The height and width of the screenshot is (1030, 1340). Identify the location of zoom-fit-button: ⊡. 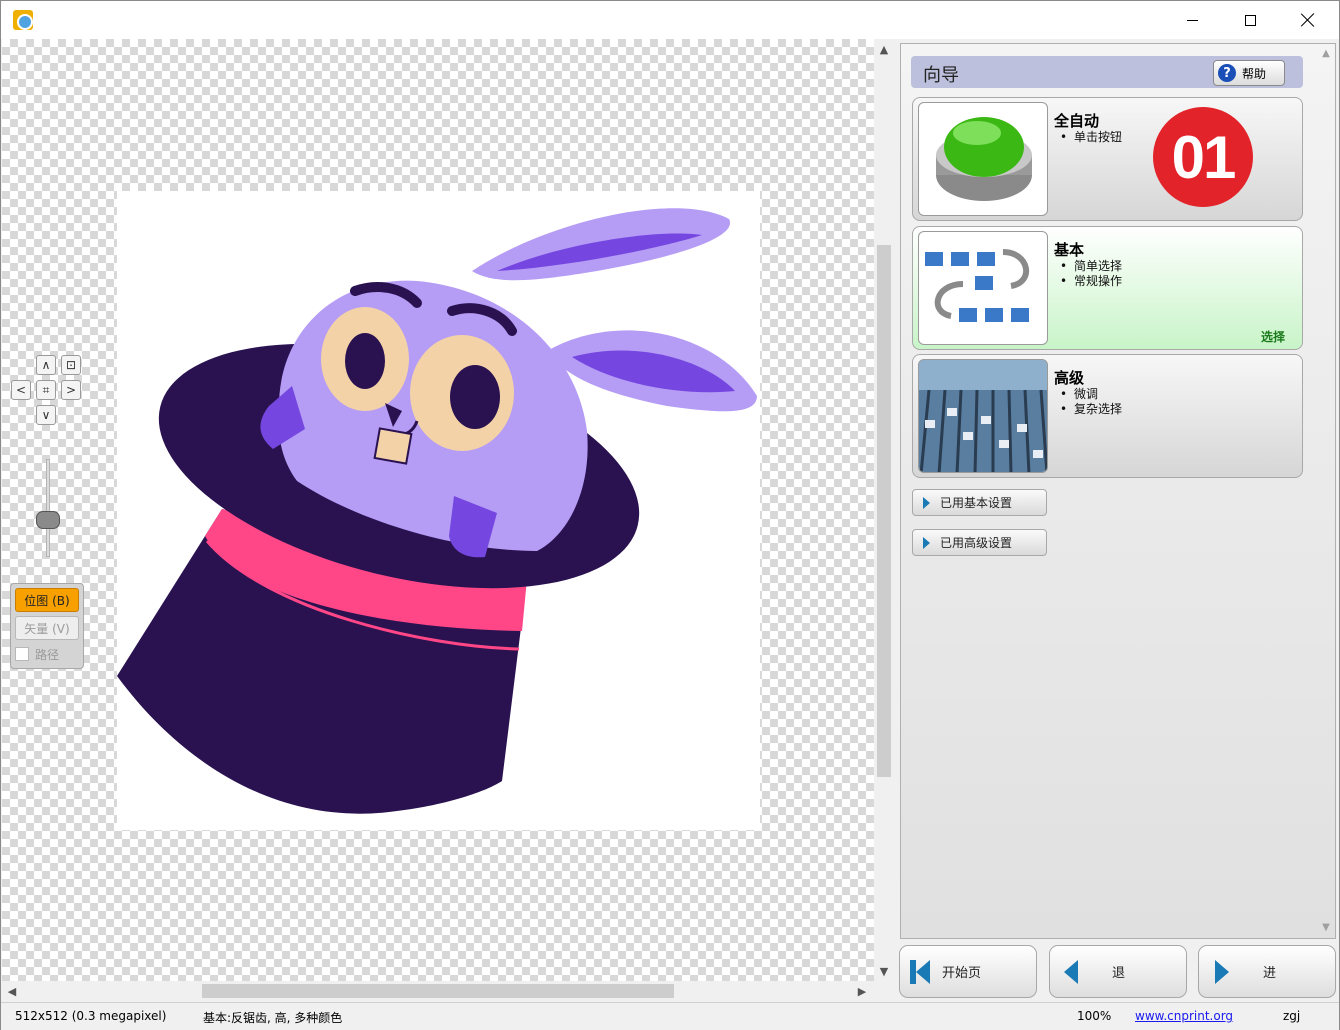
(71, 365).